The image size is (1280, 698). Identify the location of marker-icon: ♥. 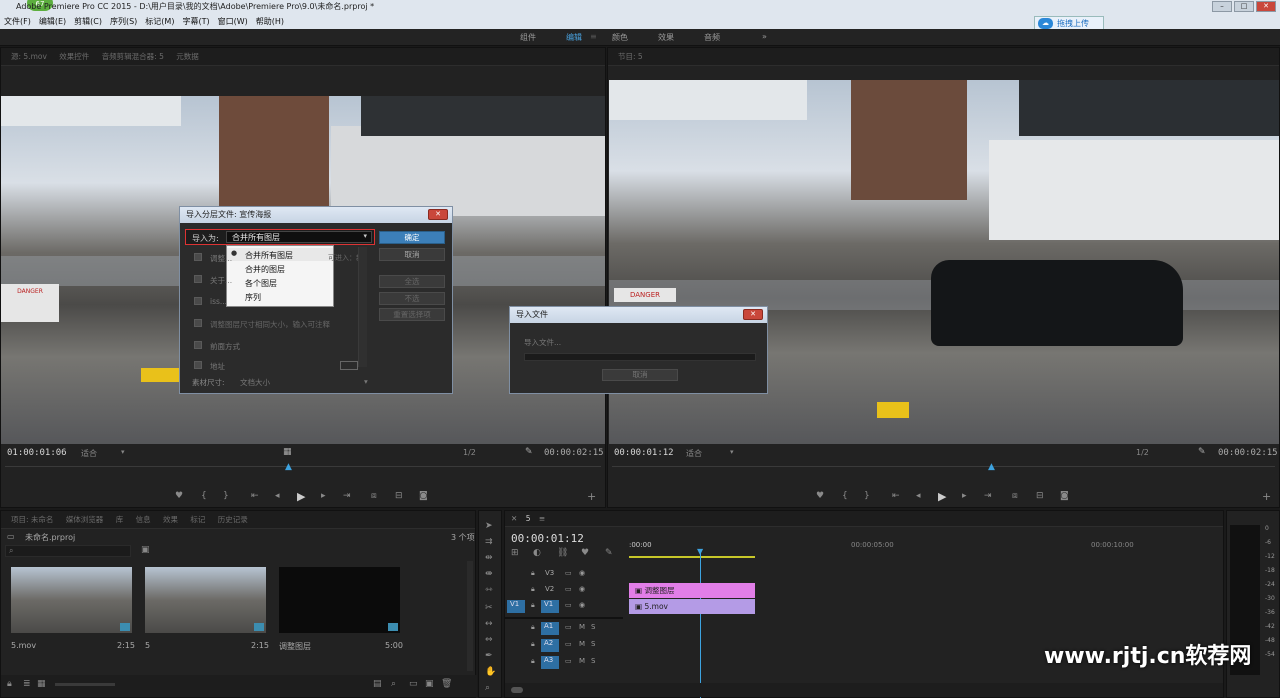
(179, 496).